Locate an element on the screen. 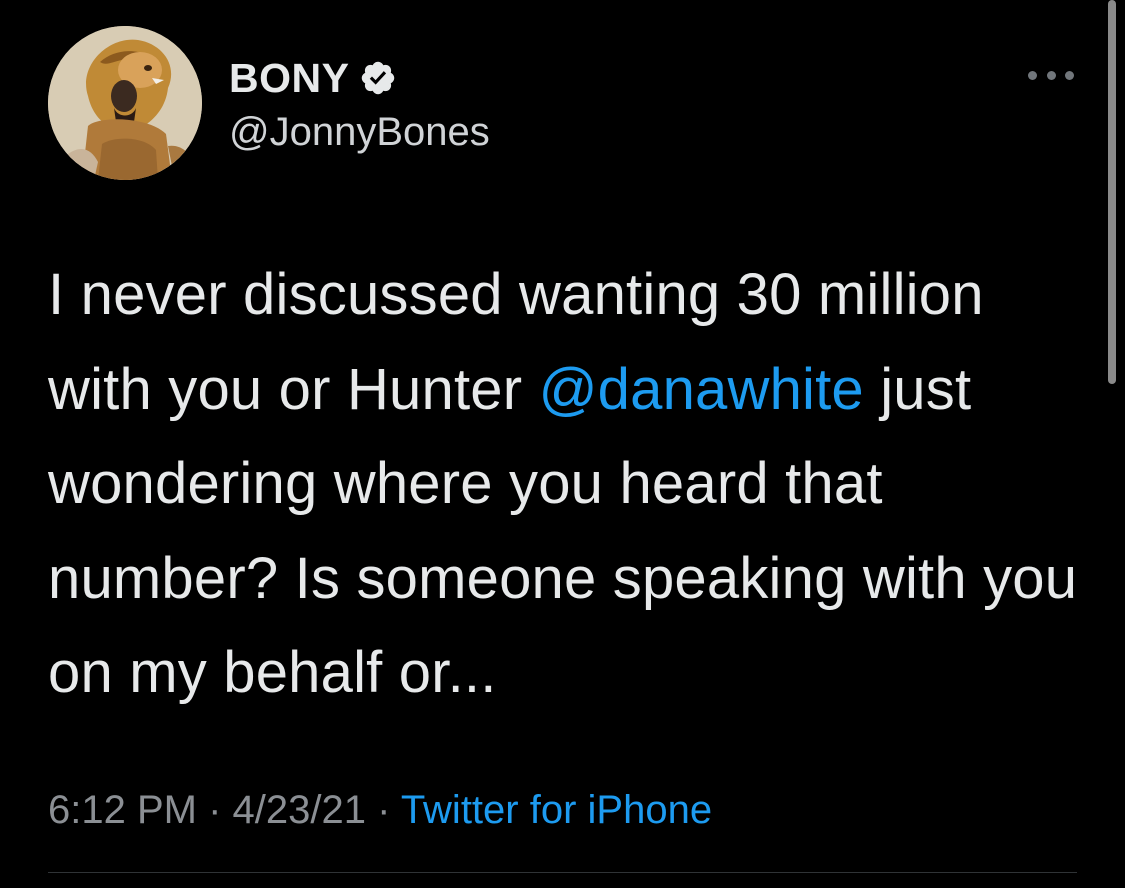 The image size is (1125, 888). verified-badge-icon is located at coordinates (378, 78).